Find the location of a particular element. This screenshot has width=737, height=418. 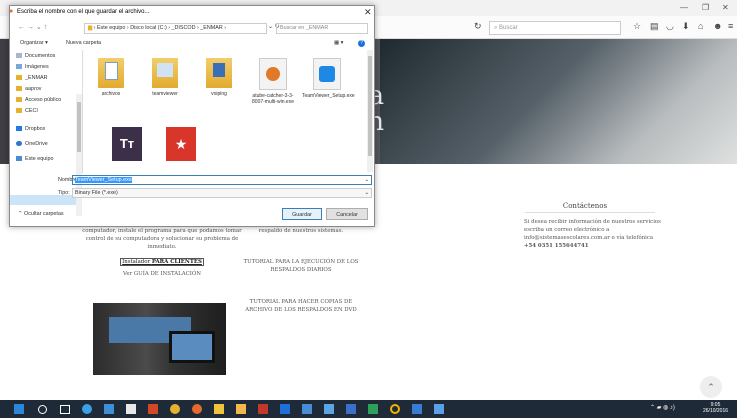

help-icon: ? is located at coordinates (361, 43).